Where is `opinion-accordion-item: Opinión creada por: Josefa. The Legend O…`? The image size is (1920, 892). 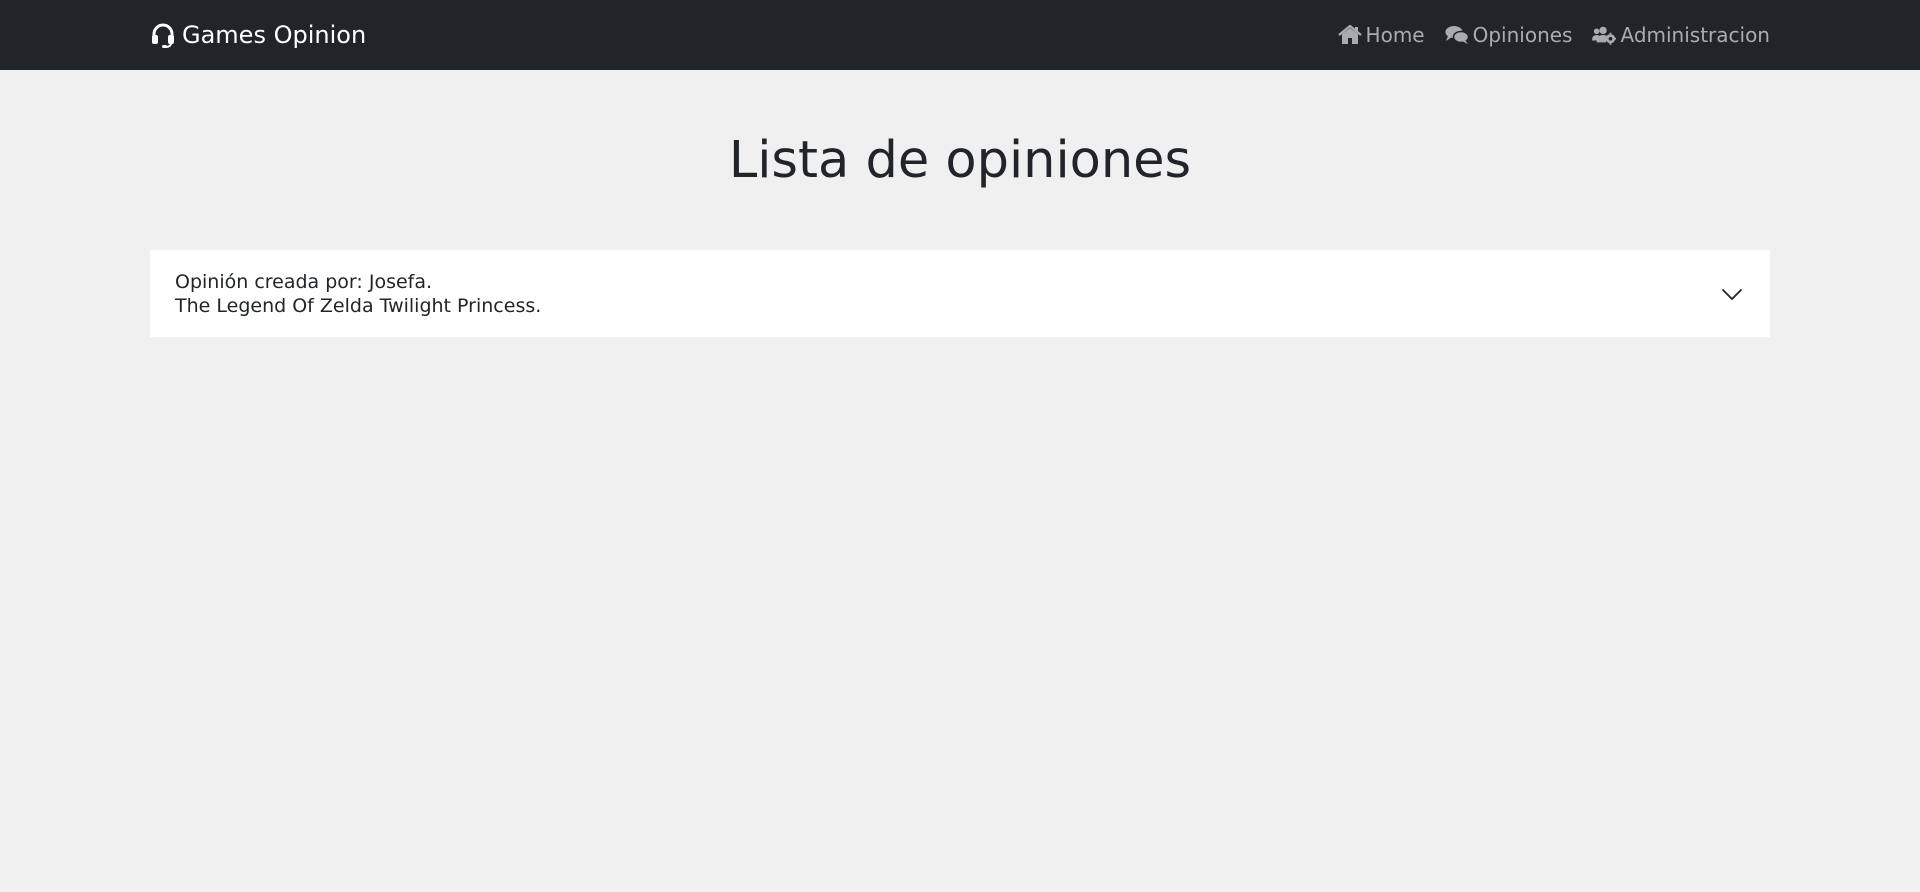
opinion-accordion-item: Opinión creada por: Josefa. The Legend O… is located at coordinates (960, 293).